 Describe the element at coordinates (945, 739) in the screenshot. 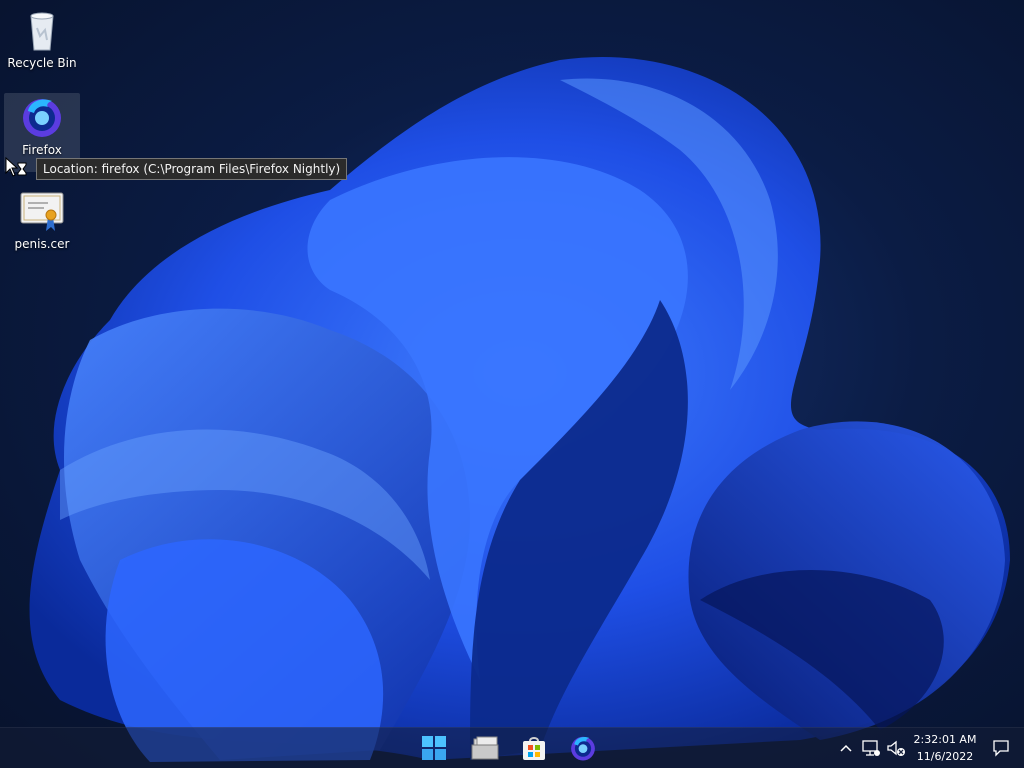

I see `clock-time: 2:32:01 AM` at that location.